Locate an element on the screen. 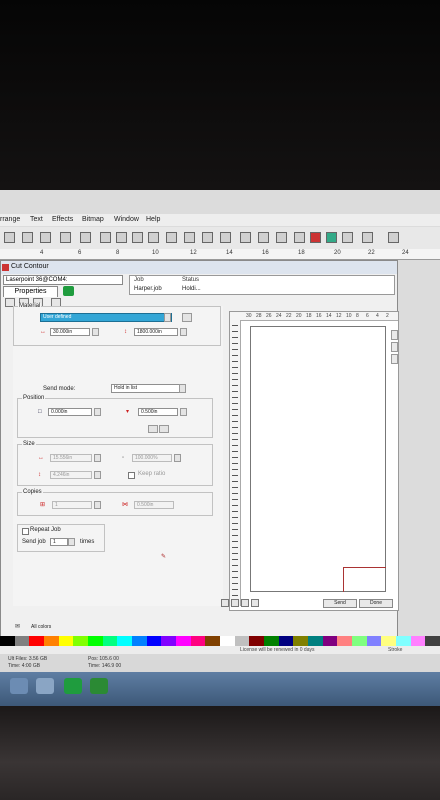 The image size is (440, 800). zoom-icon is located at coordinates (315, 237).